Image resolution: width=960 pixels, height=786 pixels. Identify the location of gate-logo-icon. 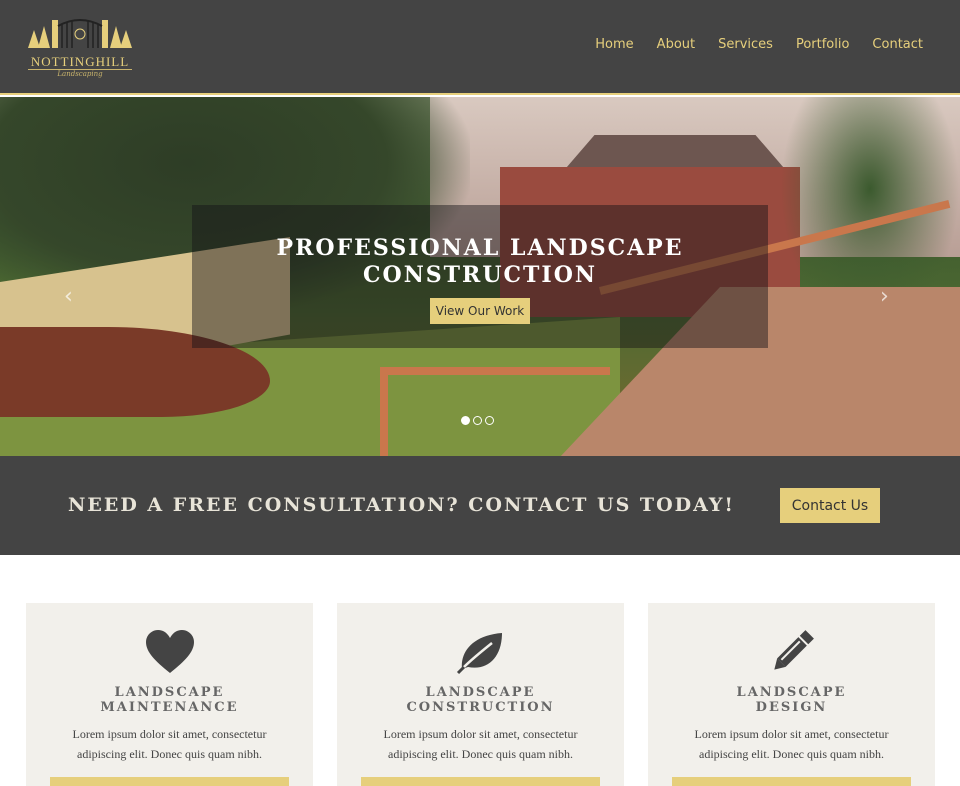
(80, 33).